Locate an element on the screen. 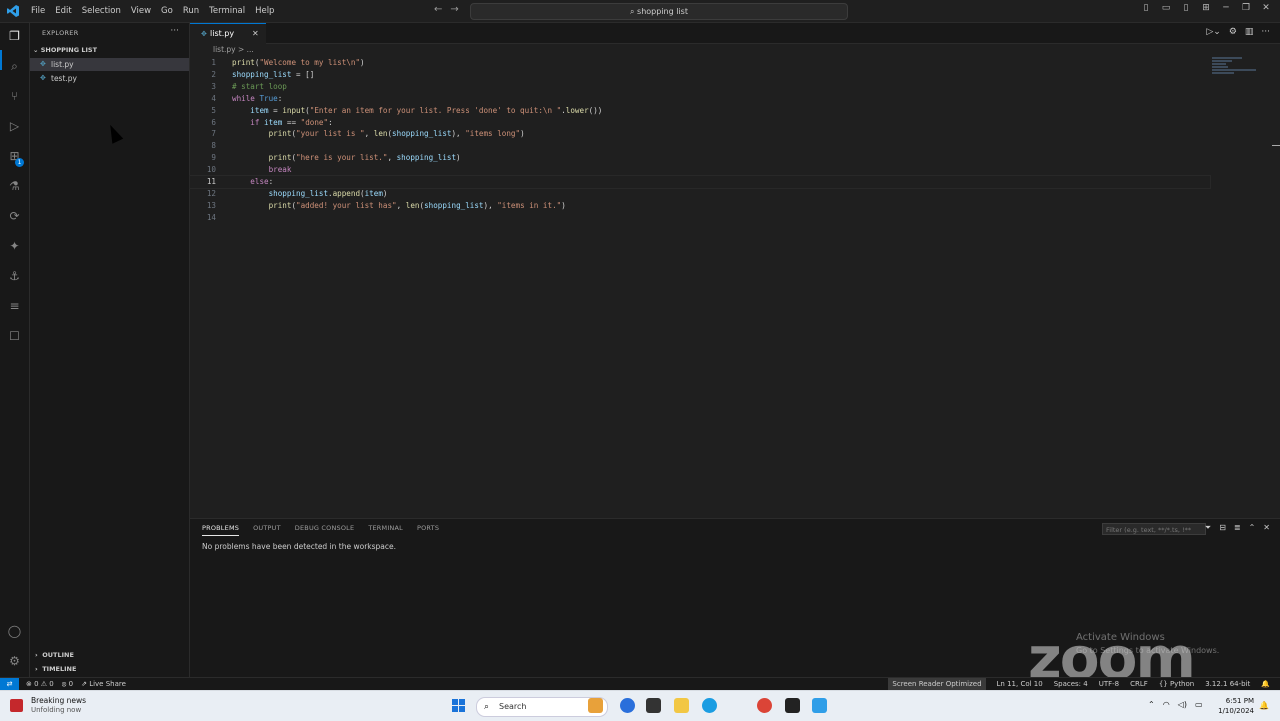 Image resolution: width=1280 pixels, height=721 pixels. tab-output: OUTPUT is located at coordinates (267, 530).